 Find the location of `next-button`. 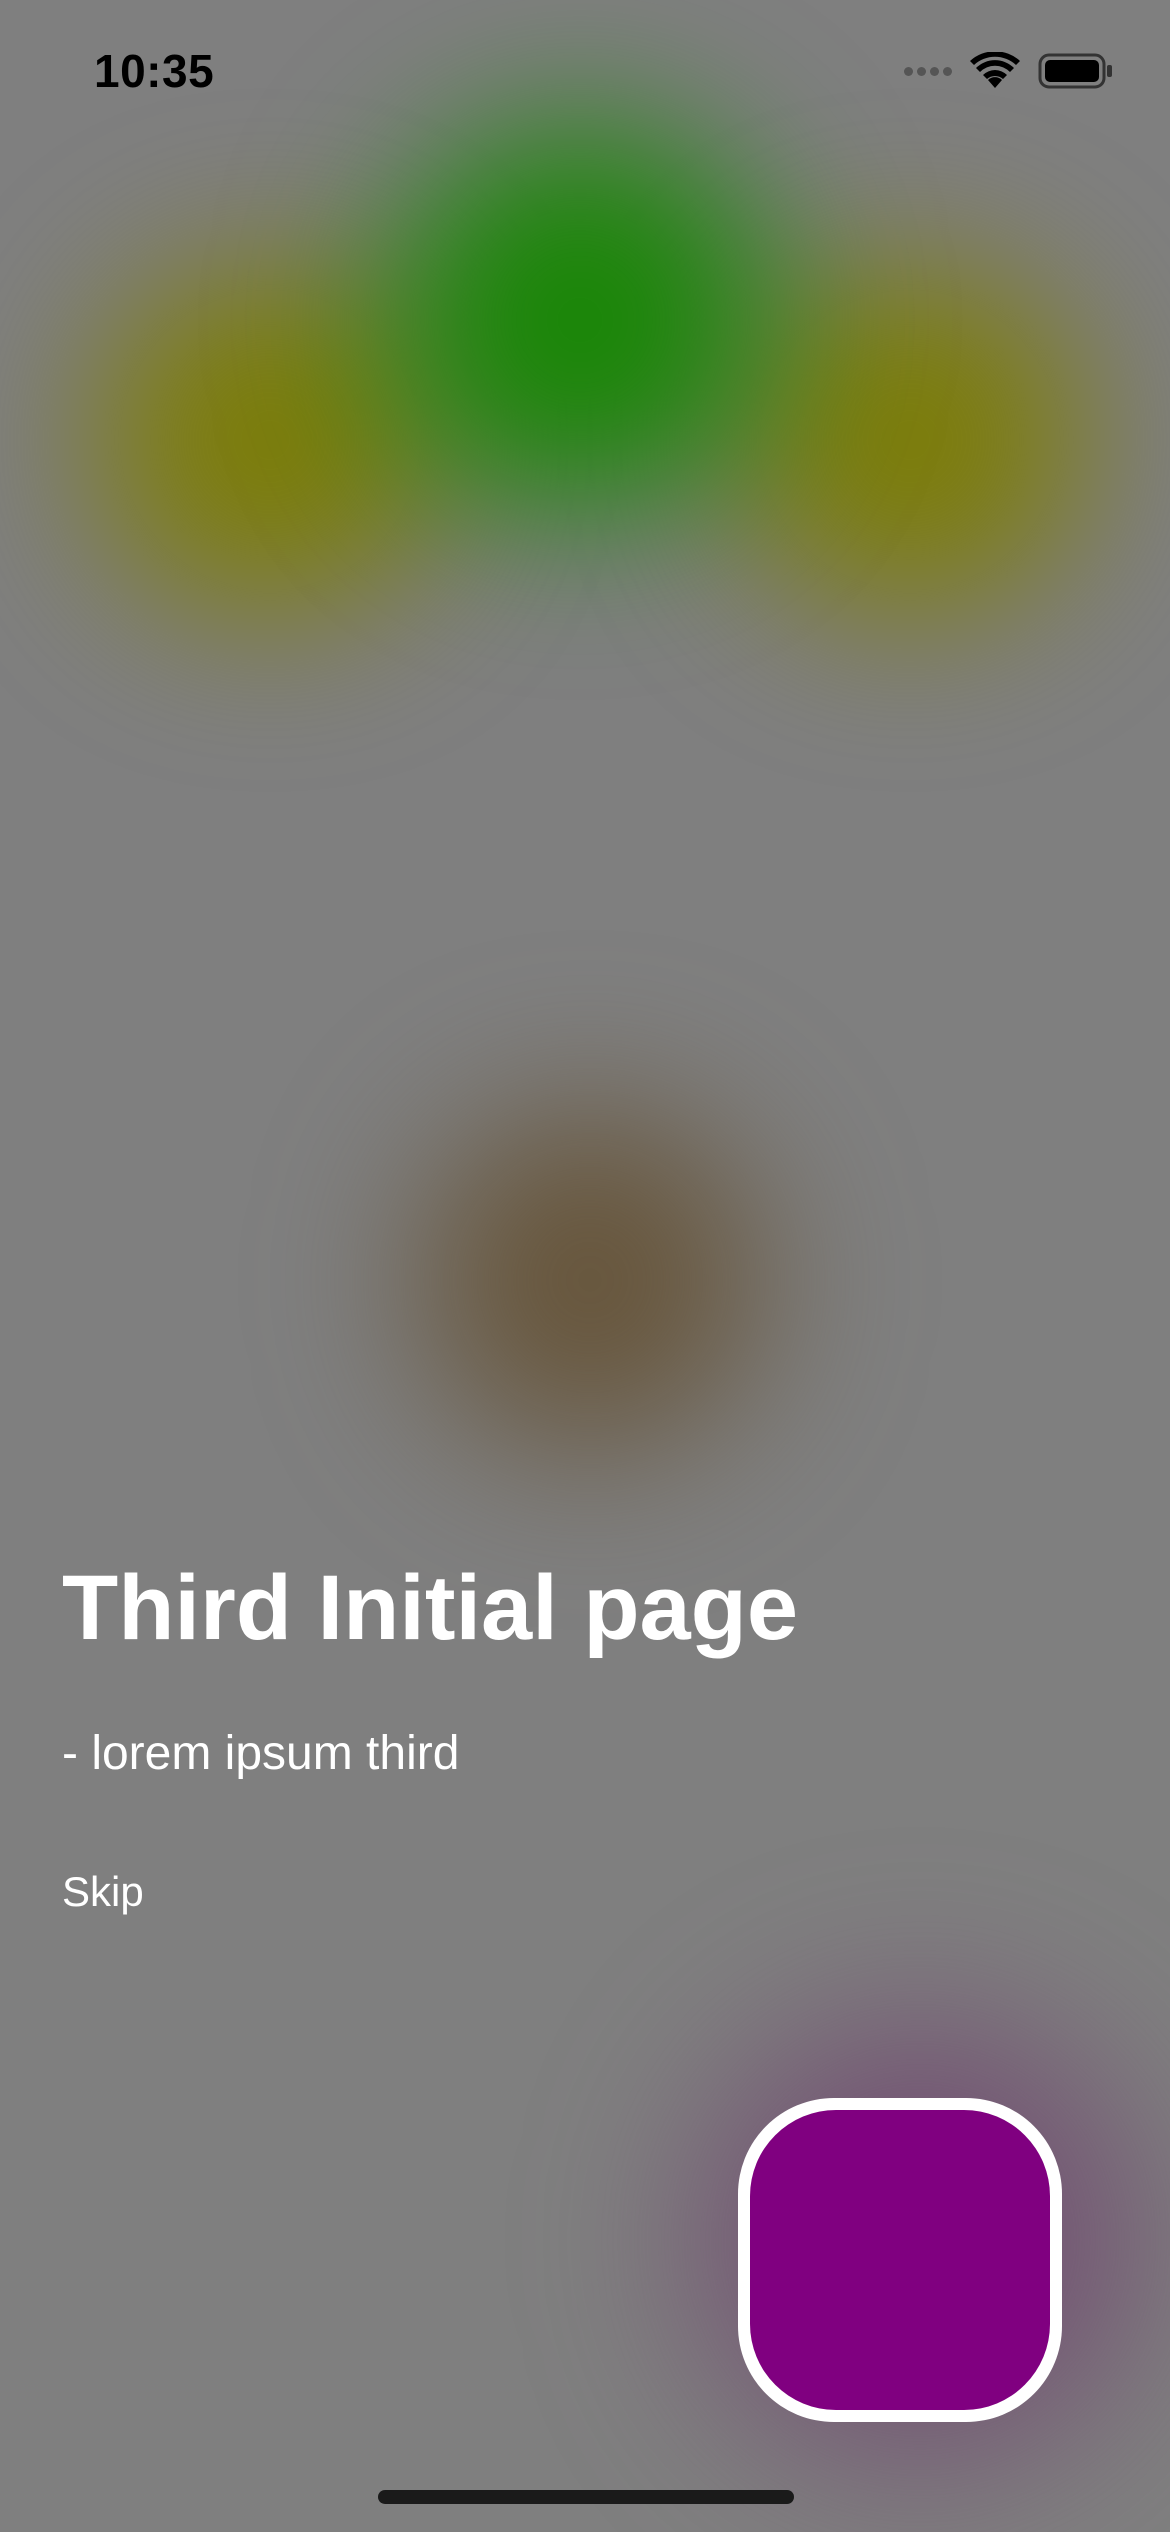

next-button is located at coordinates (900, 2260).